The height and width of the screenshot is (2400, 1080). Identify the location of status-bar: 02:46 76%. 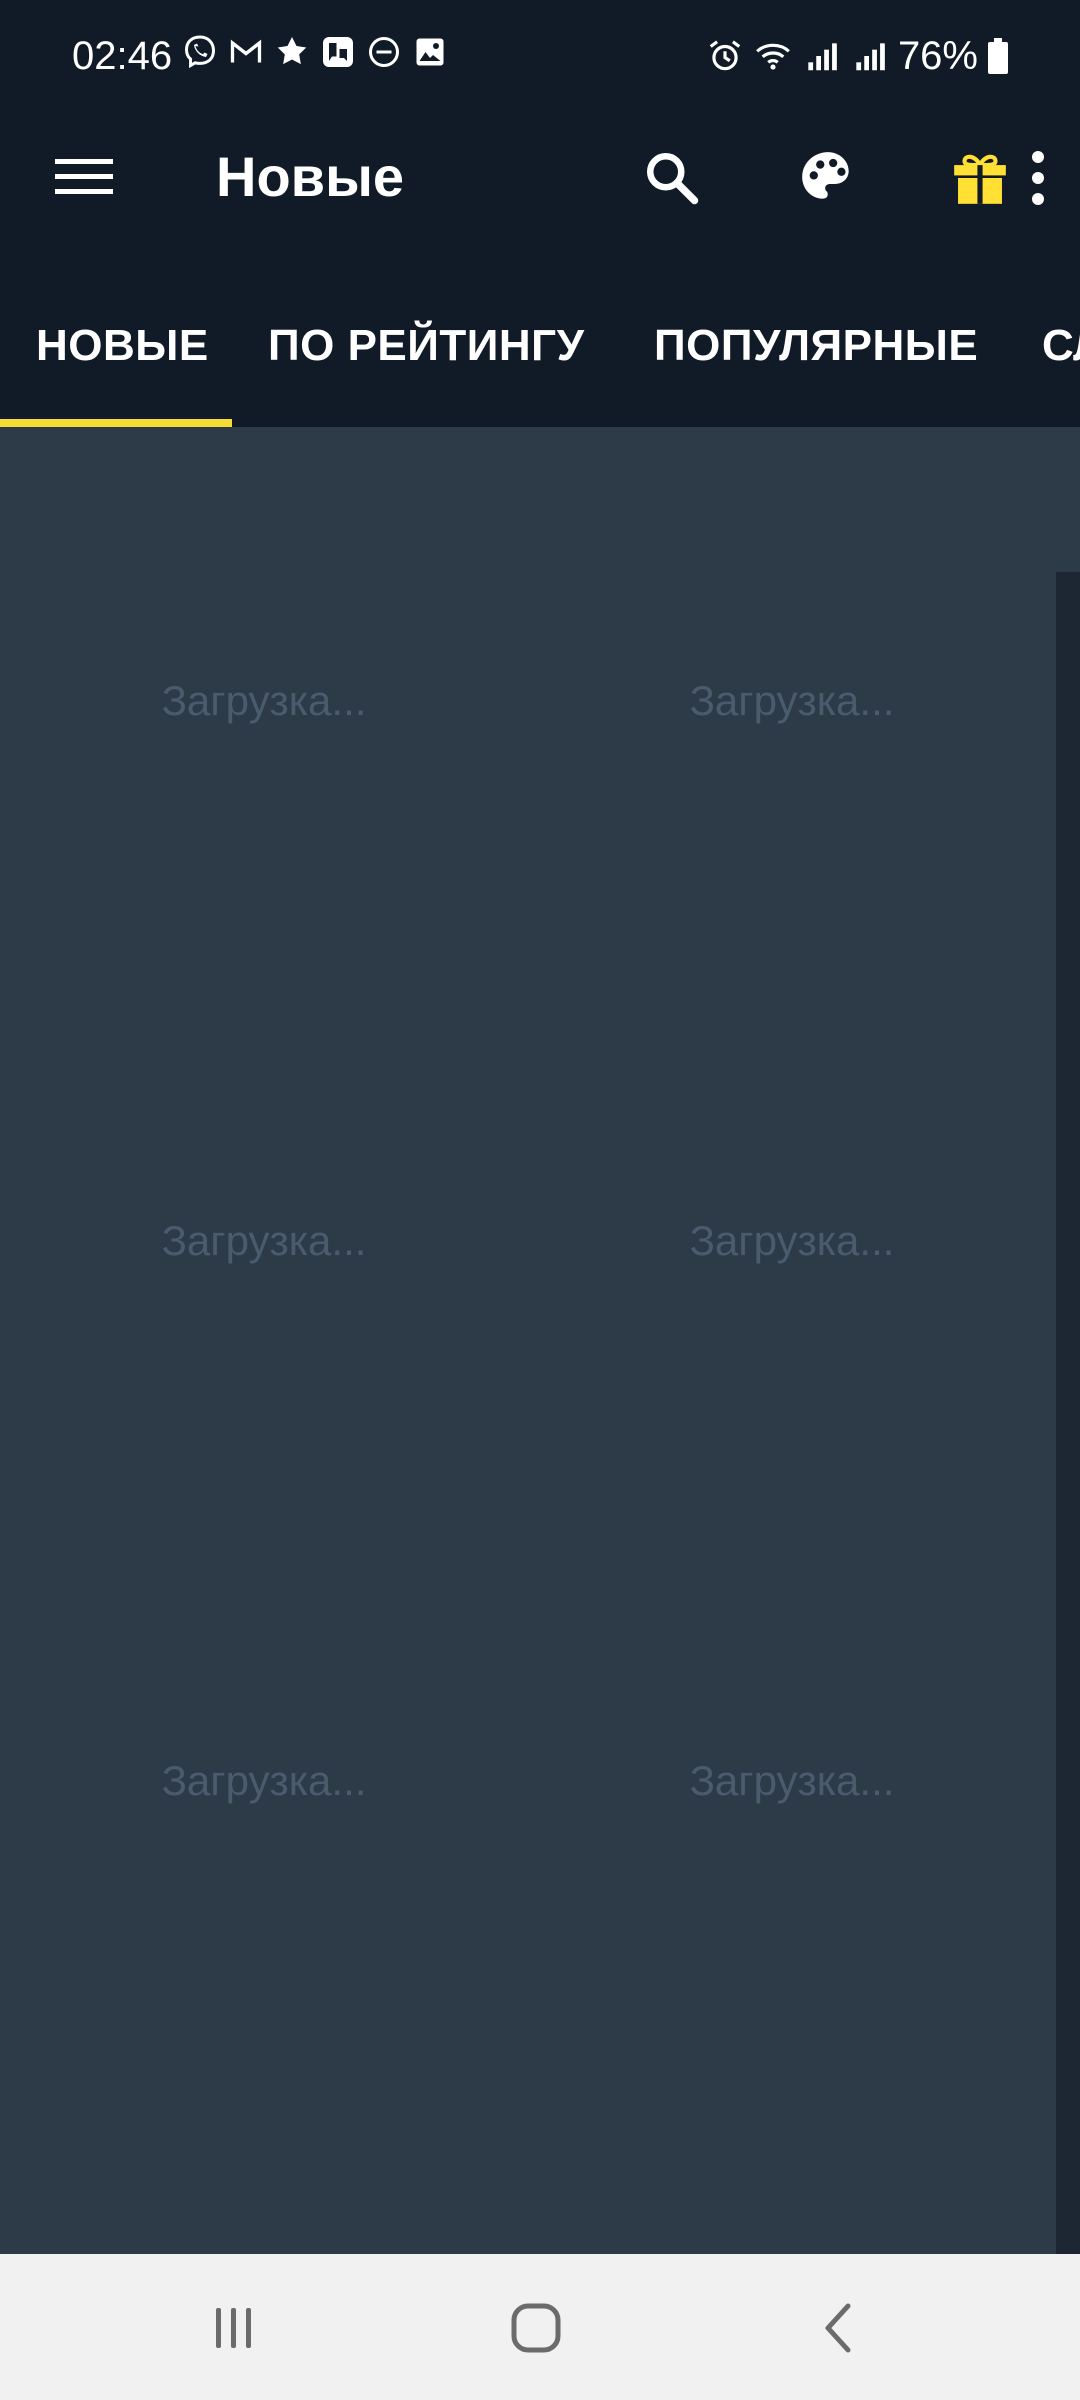
(540, 56).